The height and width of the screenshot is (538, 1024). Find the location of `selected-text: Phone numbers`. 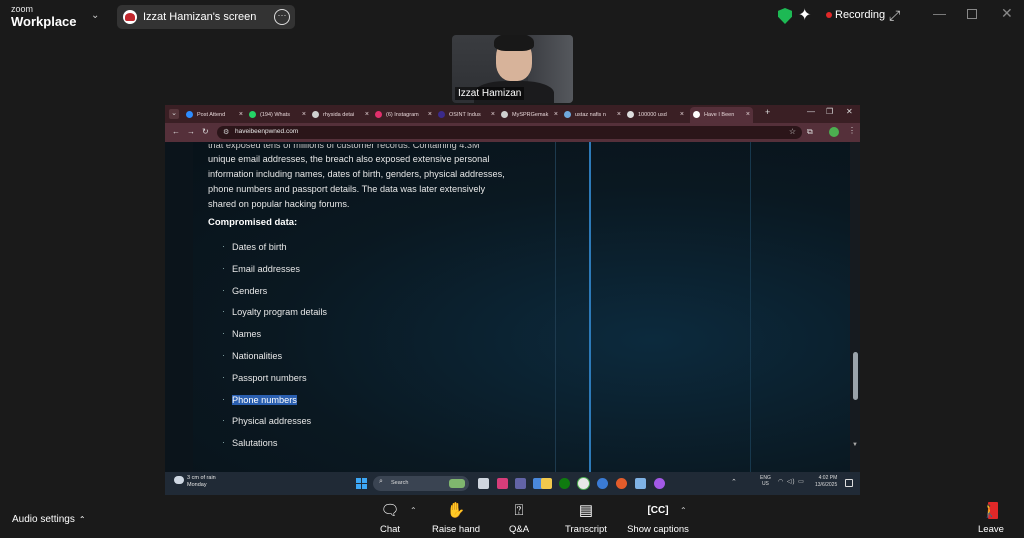

selected-text: Phone numbers is located at coordinates (264, 399).